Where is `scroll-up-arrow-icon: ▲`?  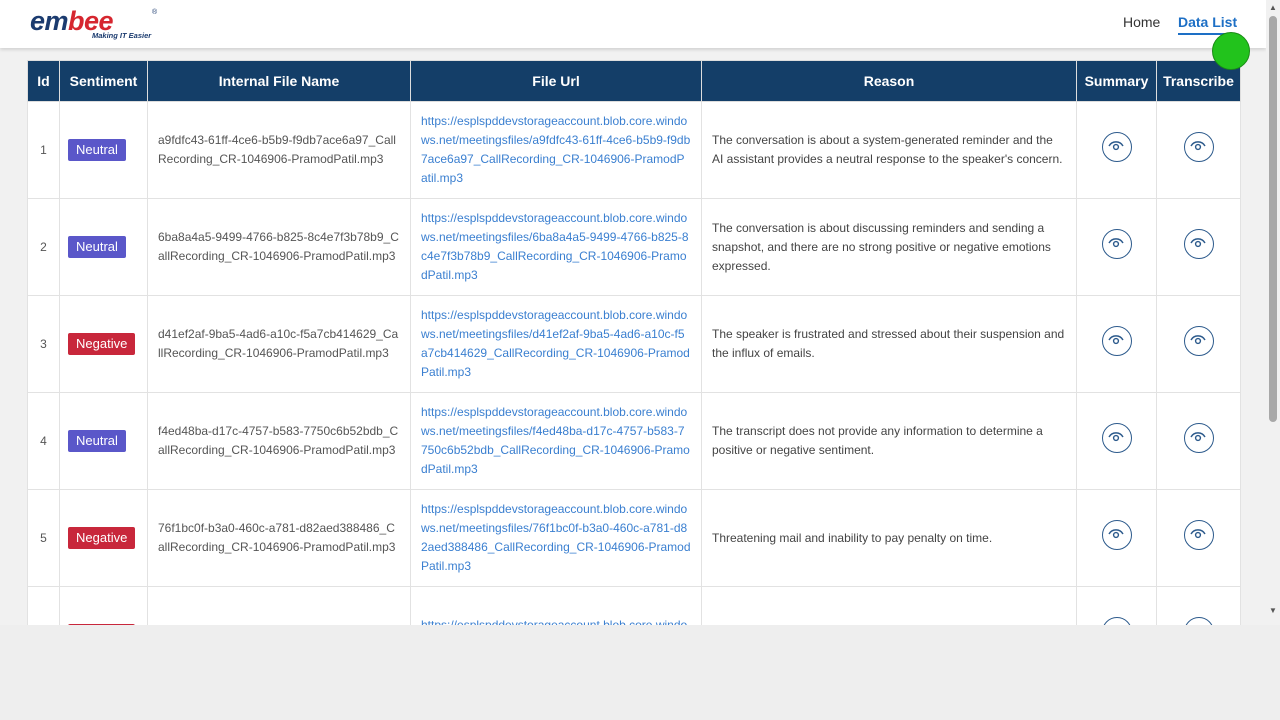
scroll-up-arrow-icon: ▲ is located at coordinates (1273, 7).